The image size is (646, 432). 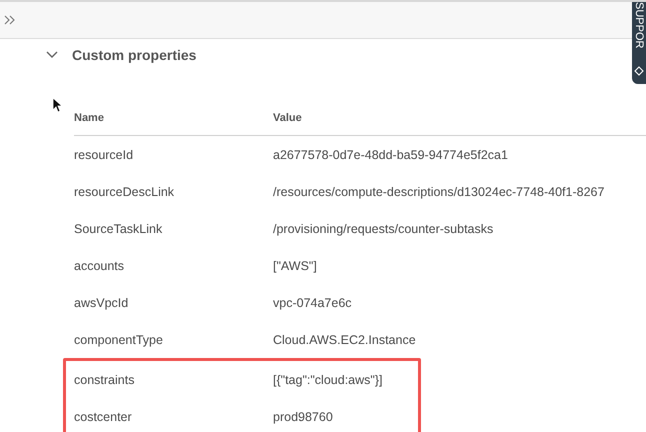 I want to click on cursor-icon, so click(x=57, y=105).